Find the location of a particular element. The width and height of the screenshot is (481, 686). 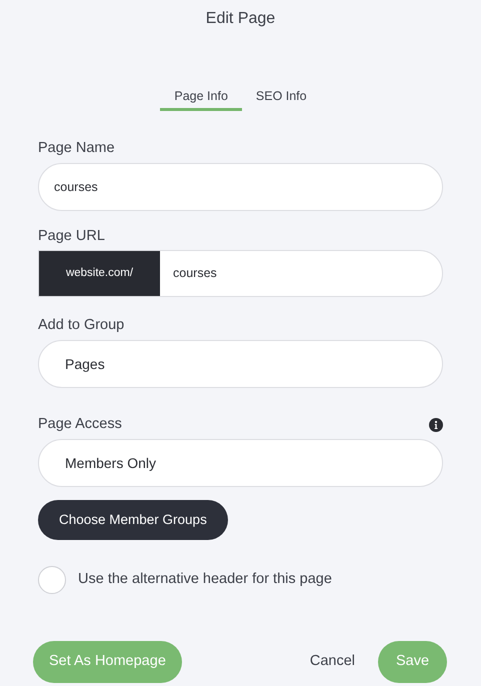

url-prefix: website.com/ is located at coordinates (99, 273).